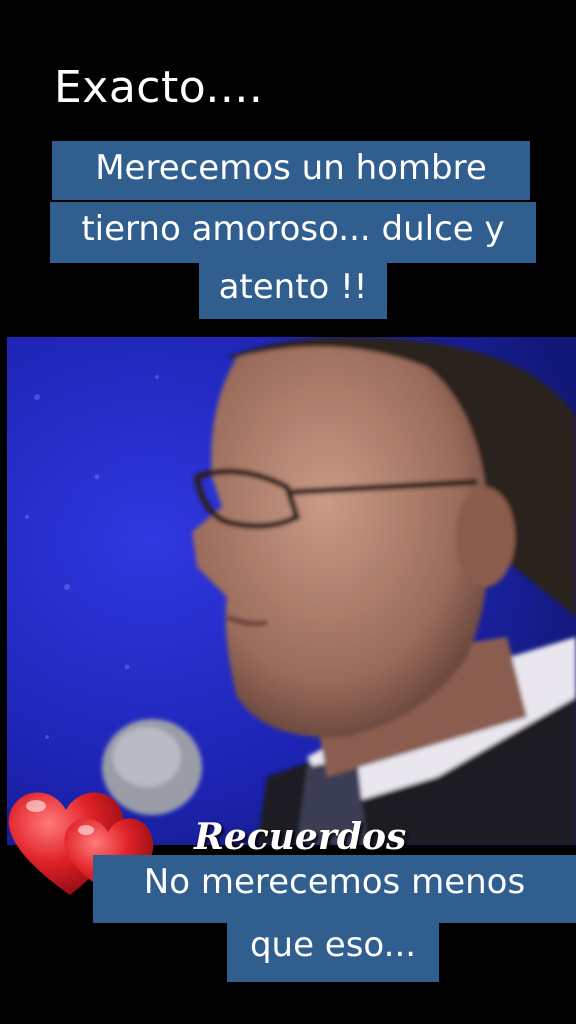 This screenshot has width=576, height=1024. I want to click on top-caption-line-1: Merecemos un hombre, so click(291, 170).